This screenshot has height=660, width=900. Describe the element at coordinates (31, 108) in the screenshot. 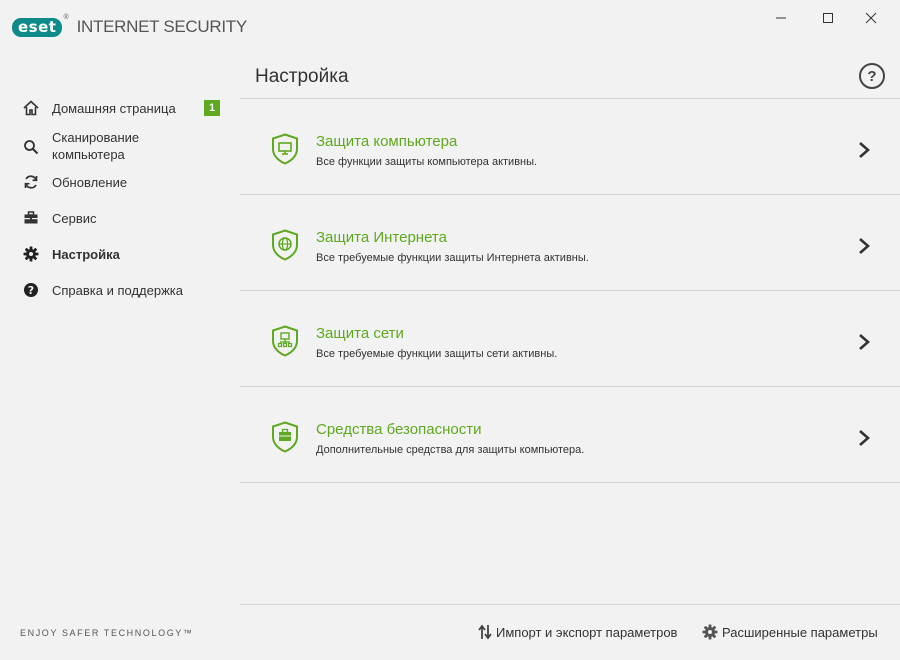

I see `home-icon` at that location.